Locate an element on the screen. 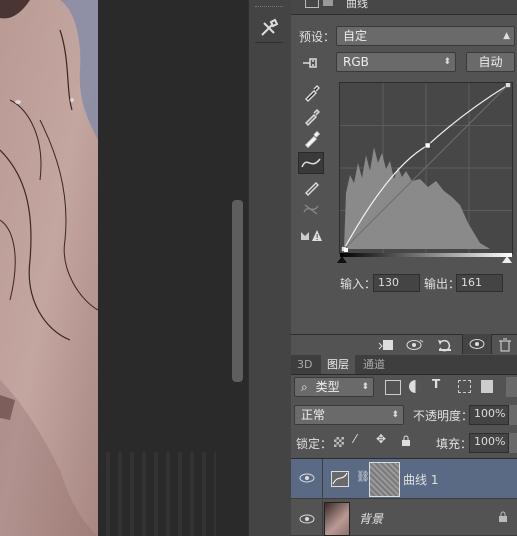 This screenshot has width=517, height=536. filter-type-icon: T is located at coordinates (436, 384).